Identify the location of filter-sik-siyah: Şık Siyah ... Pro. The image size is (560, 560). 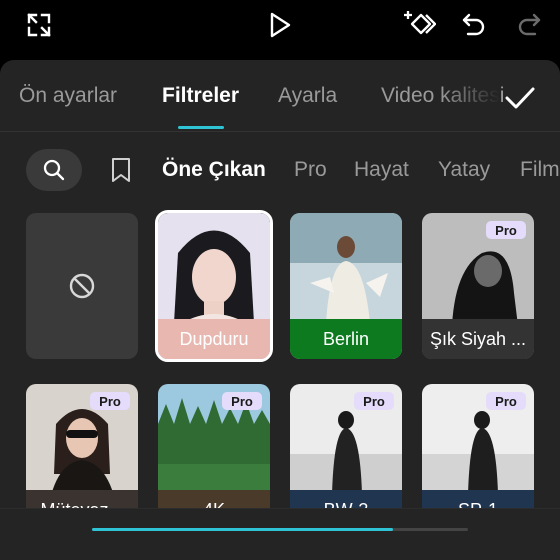
(478, 286).